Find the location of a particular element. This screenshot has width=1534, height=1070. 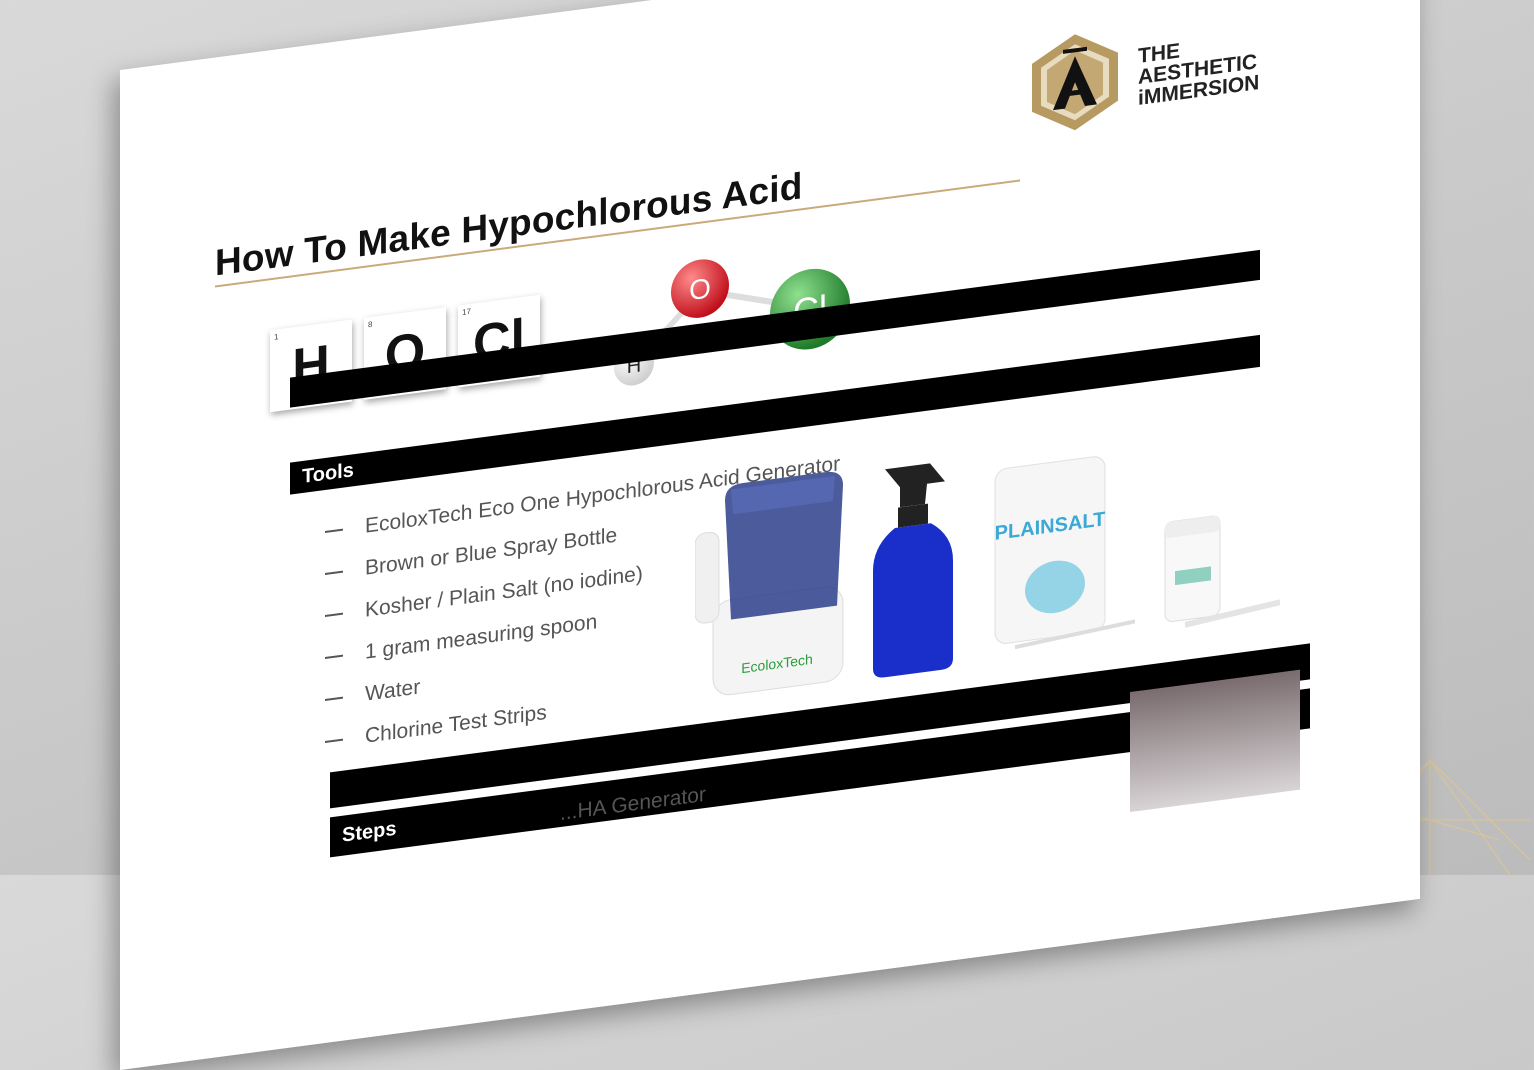

spray-bottle-image is located at coordinates (913, 570).